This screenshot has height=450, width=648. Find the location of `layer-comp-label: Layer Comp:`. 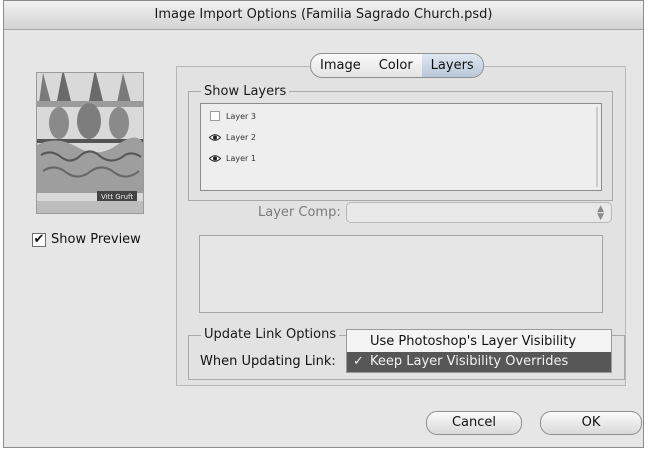

layer-comp-label: Layer Comp: is located at coordinates (299, 212).